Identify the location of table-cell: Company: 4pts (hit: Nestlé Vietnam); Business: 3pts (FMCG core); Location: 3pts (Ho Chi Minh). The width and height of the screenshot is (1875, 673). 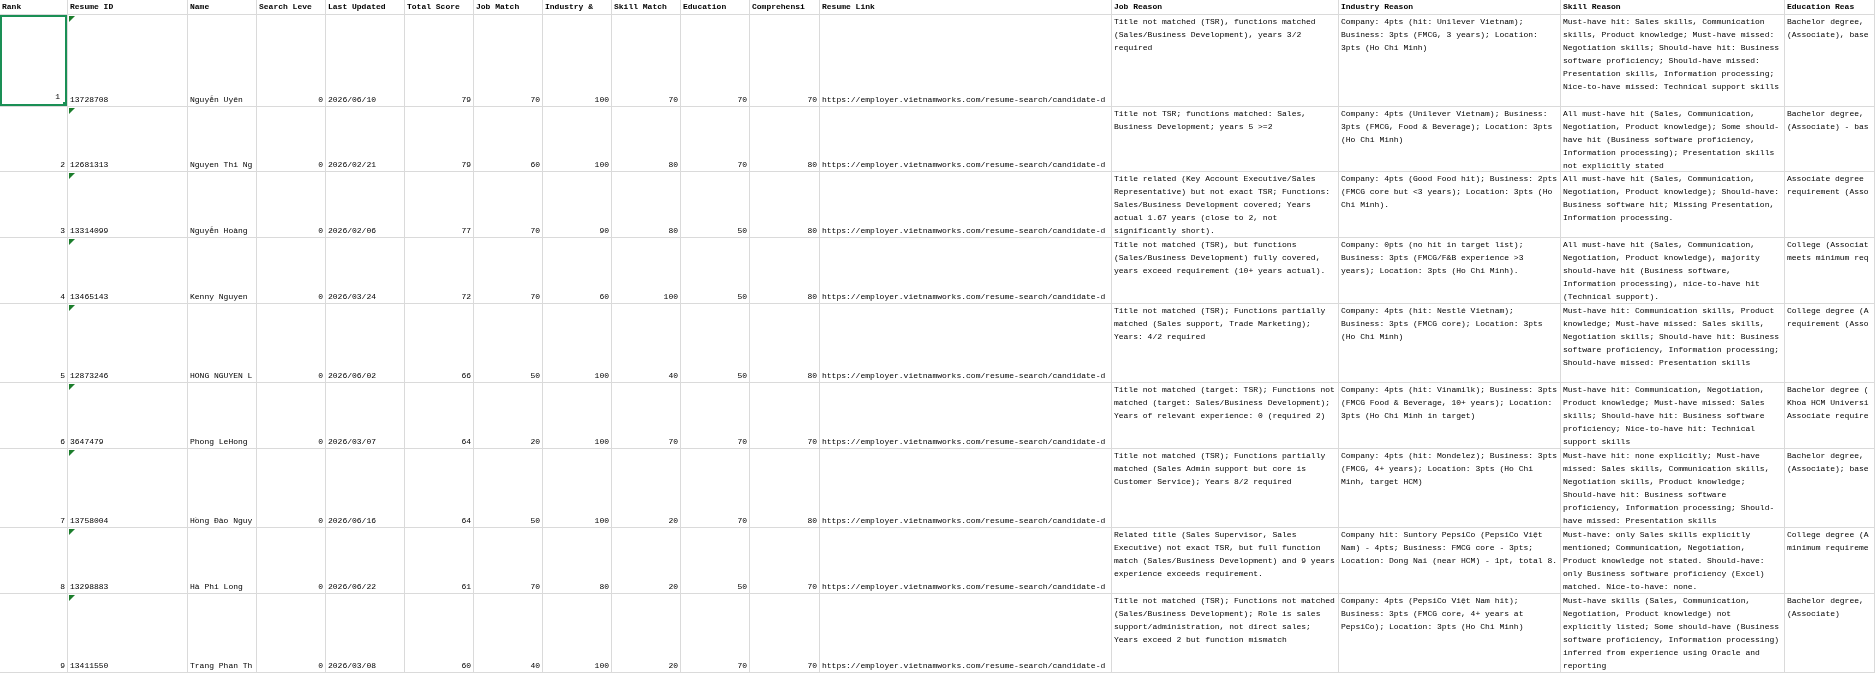
(1450, 343).